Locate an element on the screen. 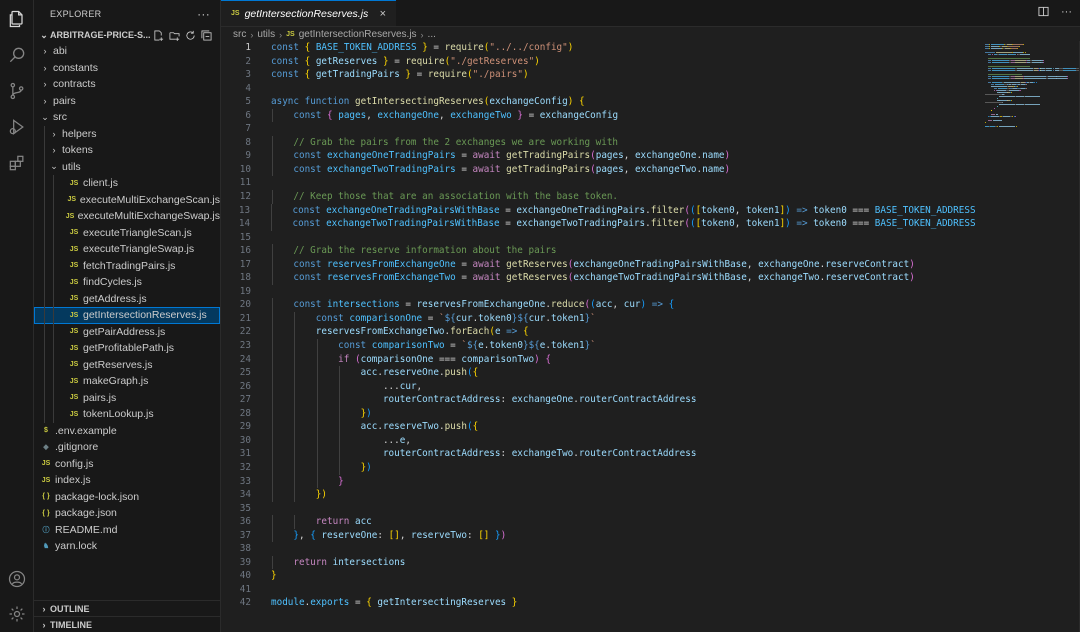 The image size is (1080, 632). line-number: 35 is located at coordinates (245, 508).